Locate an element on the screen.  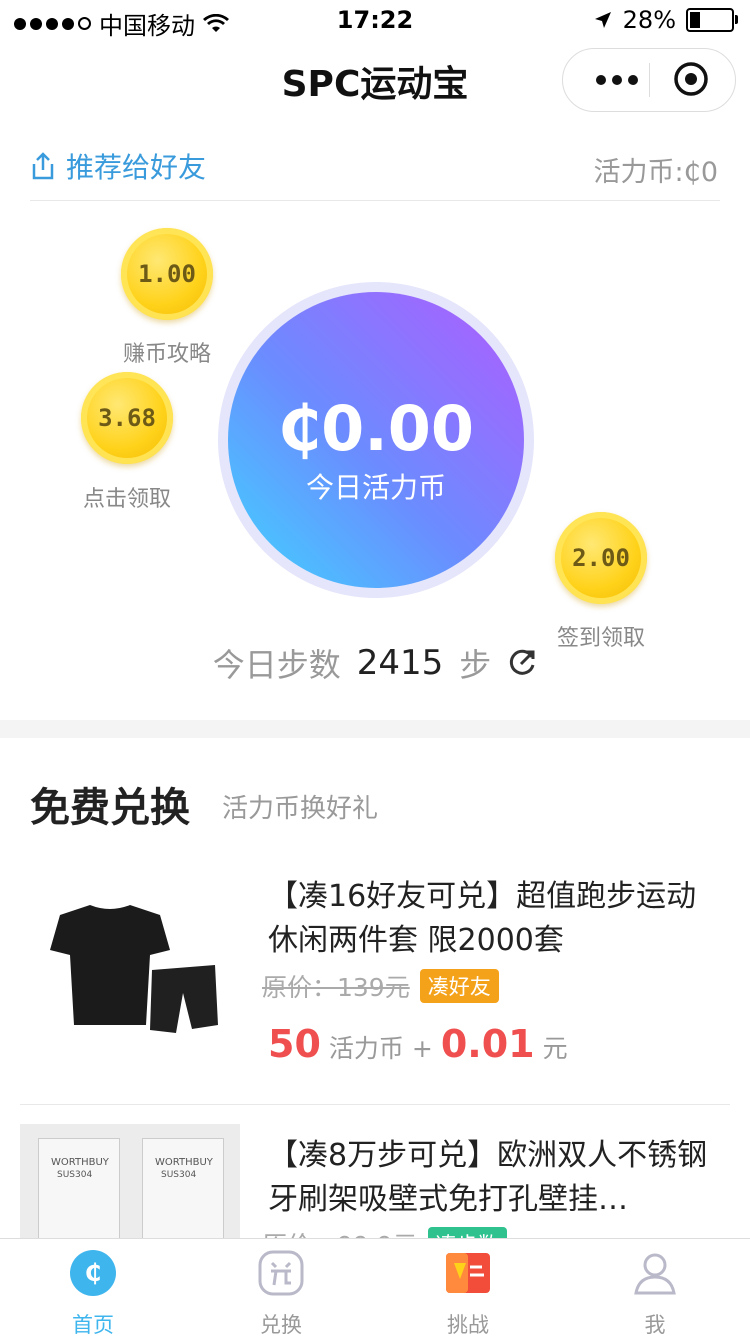
status-right: 28% is located at coordinates (665, 20).